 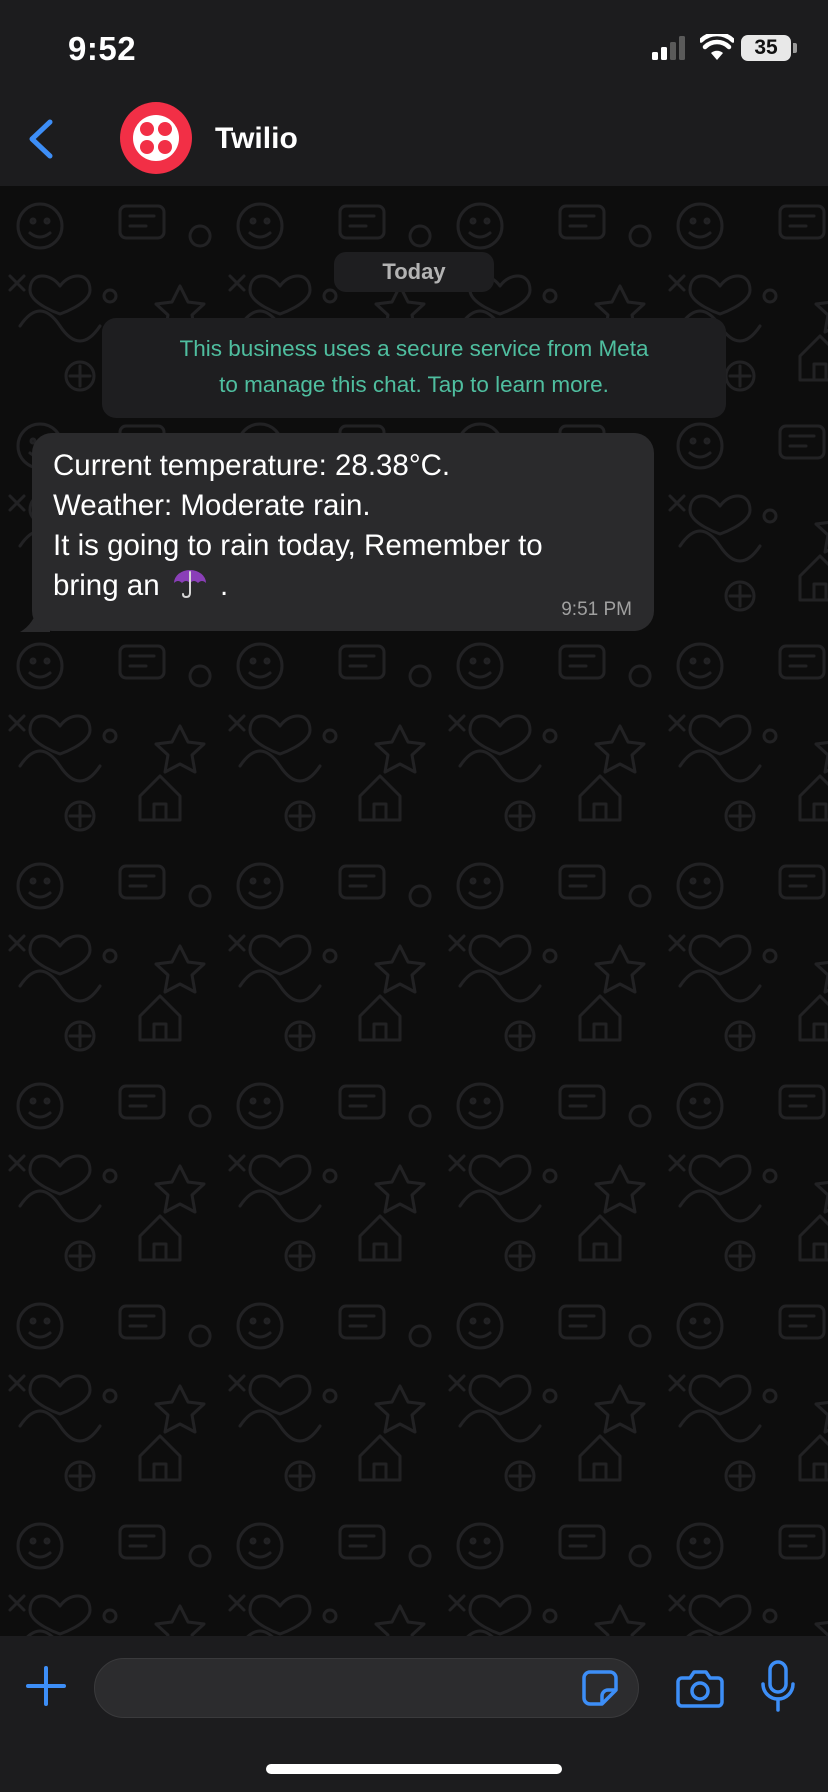 I want to click on back-chevron-icon, so click(x=40, y=139).